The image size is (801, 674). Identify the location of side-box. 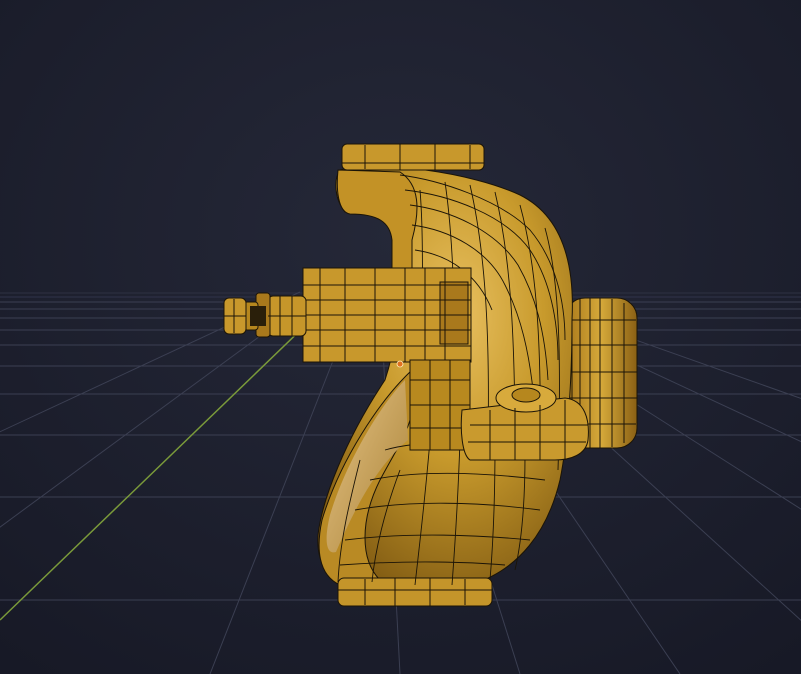
(387, 315).